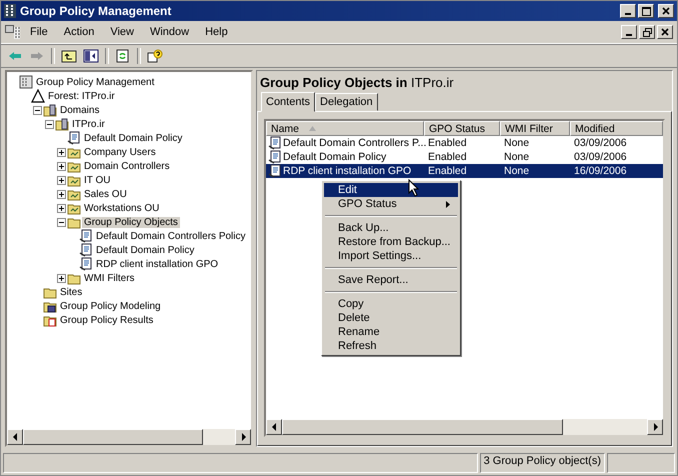 The height and width of the screenshot is (476, 678). I want to click on column-header: Name, so click(345, 128).